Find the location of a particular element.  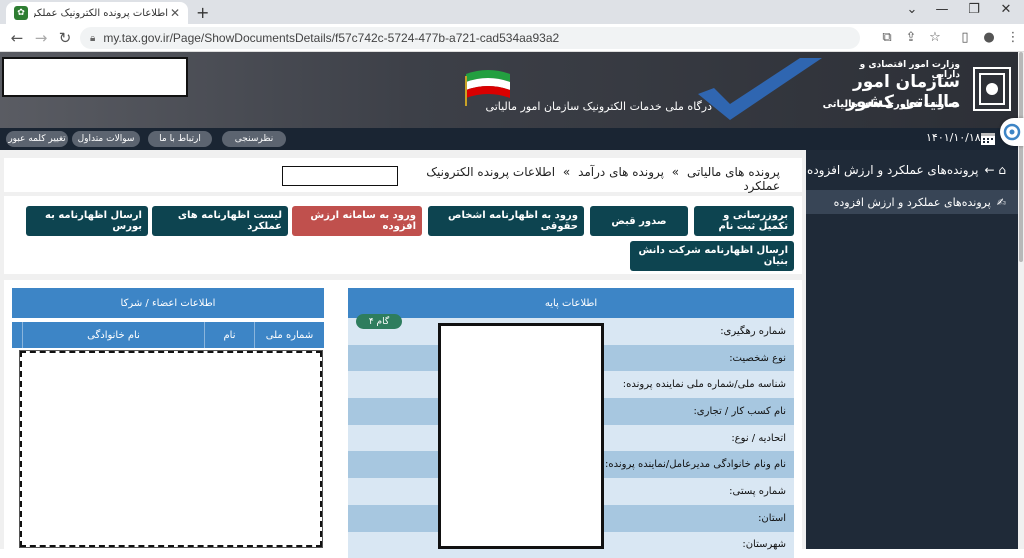

share-icon: ⇪ is located at coordinates (911, 37).